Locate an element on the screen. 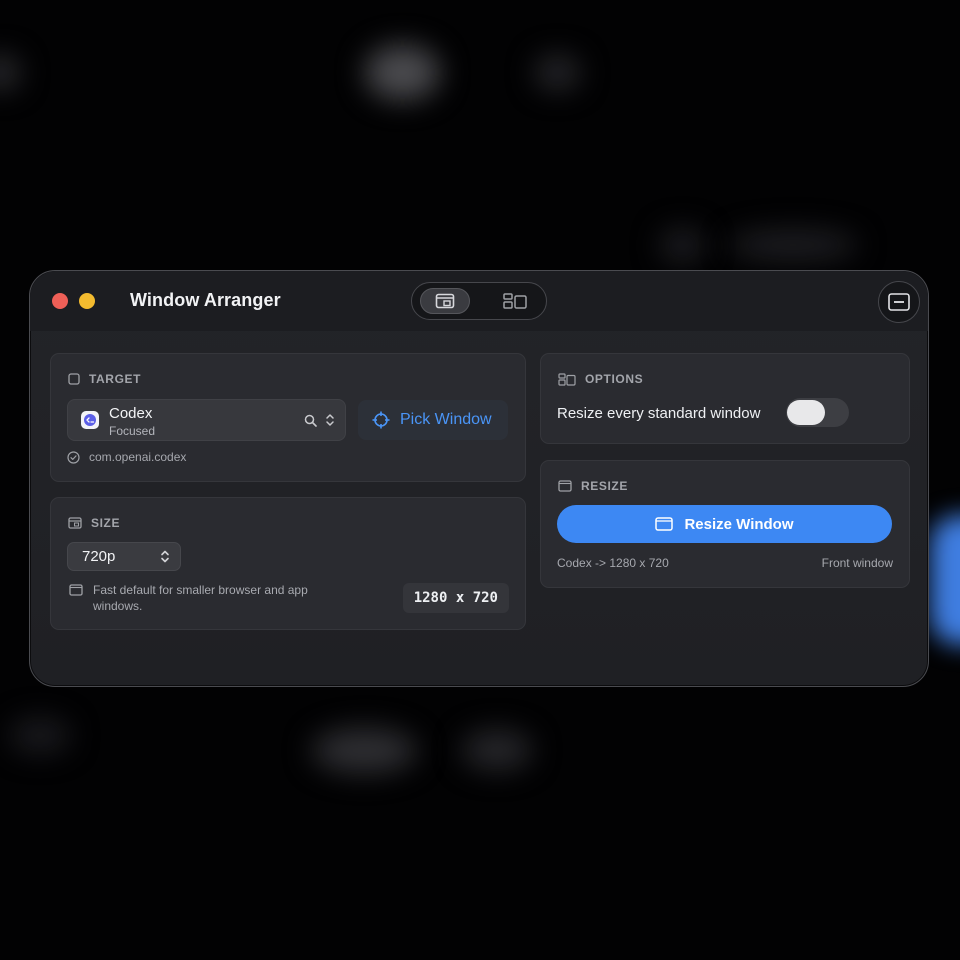 The image size is (960, 960). size-dimensions: 1280 x 720 is located at coordinates (455, 598).